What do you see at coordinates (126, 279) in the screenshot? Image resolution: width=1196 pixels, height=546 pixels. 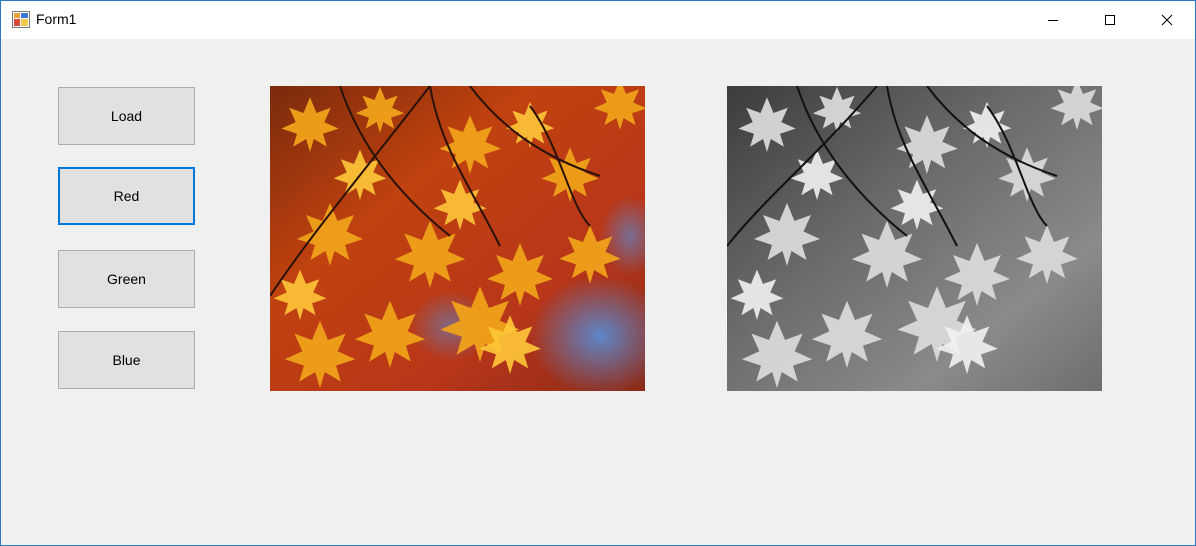 I see `green-button: Green` at bounding box center [126, 279].